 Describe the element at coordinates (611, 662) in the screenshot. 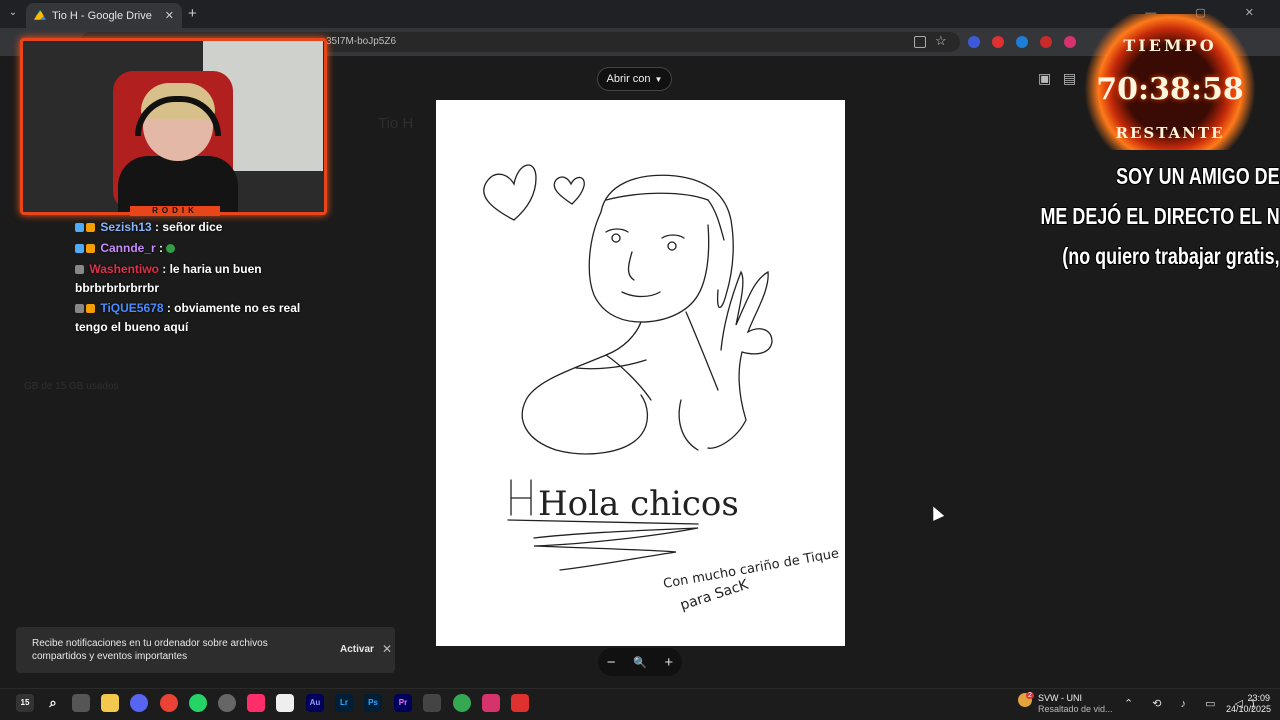

I see `zoom-out-button: −` at that location.